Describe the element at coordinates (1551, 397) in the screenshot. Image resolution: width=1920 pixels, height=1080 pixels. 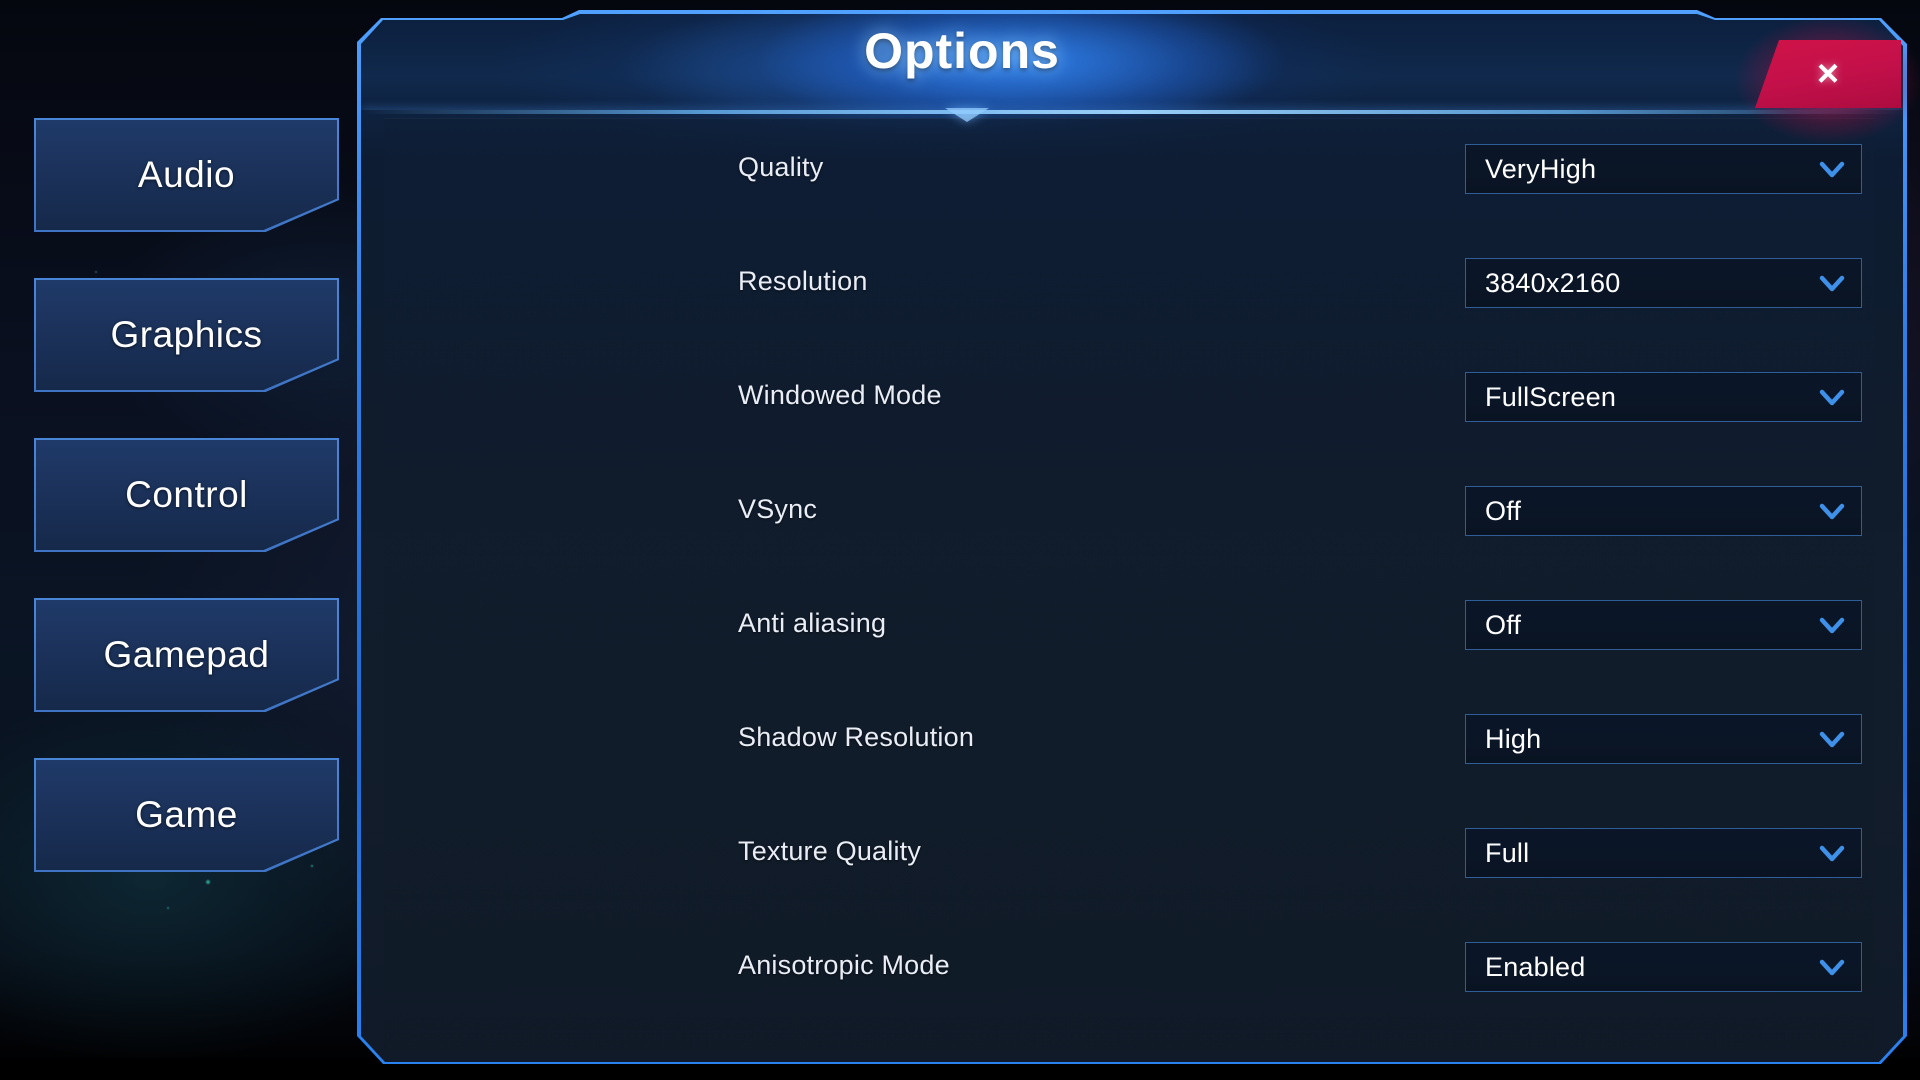
I see `option-selected-value: FullScreen` at that location.